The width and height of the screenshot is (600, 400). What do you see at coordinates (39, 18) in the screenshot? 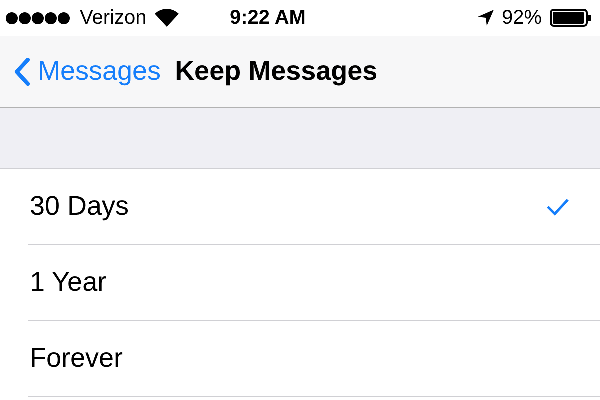
I see `signal-icon` at bounding box center [39, 18].